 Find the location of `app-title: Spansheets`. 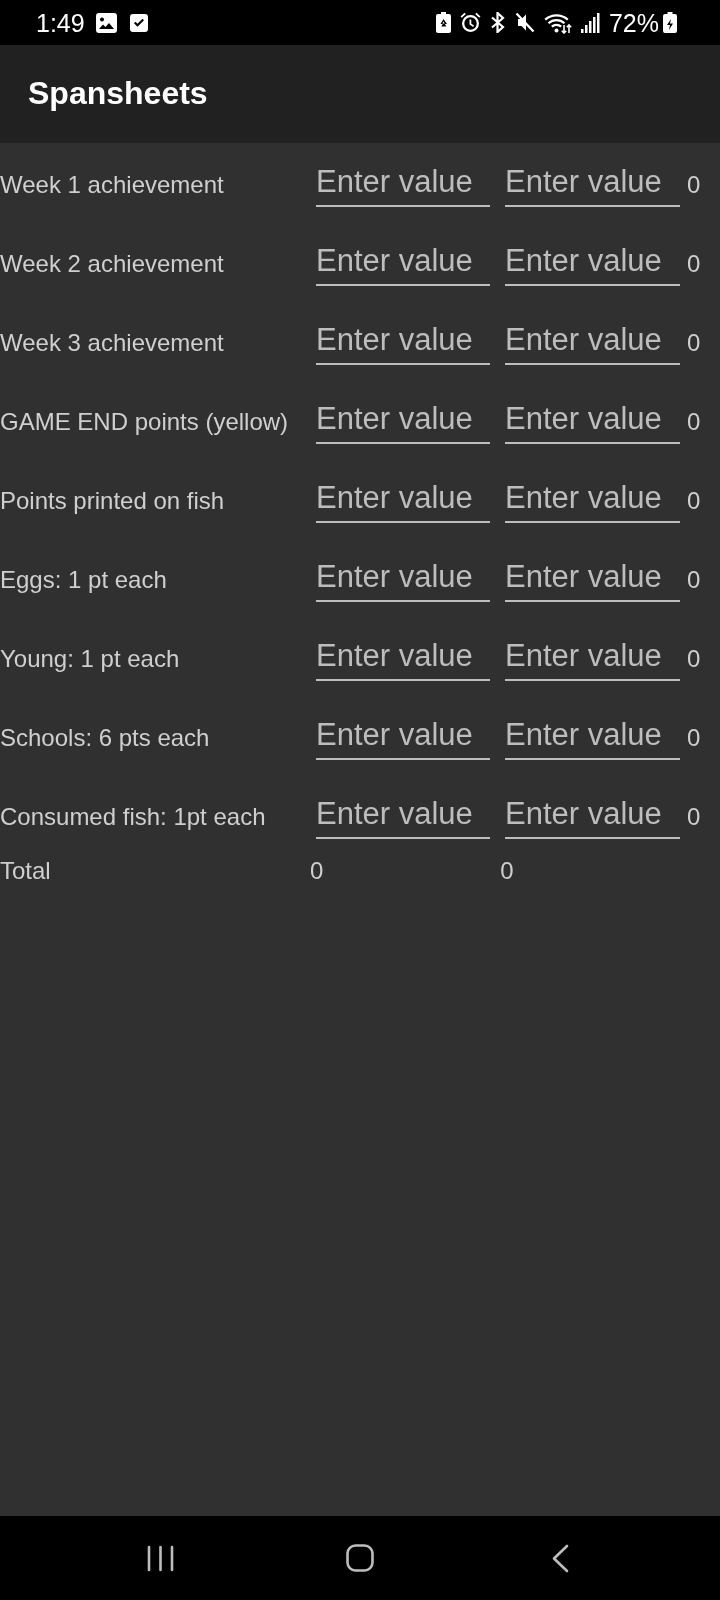

app-title: Spansheets is located at coordinates (118, 93).